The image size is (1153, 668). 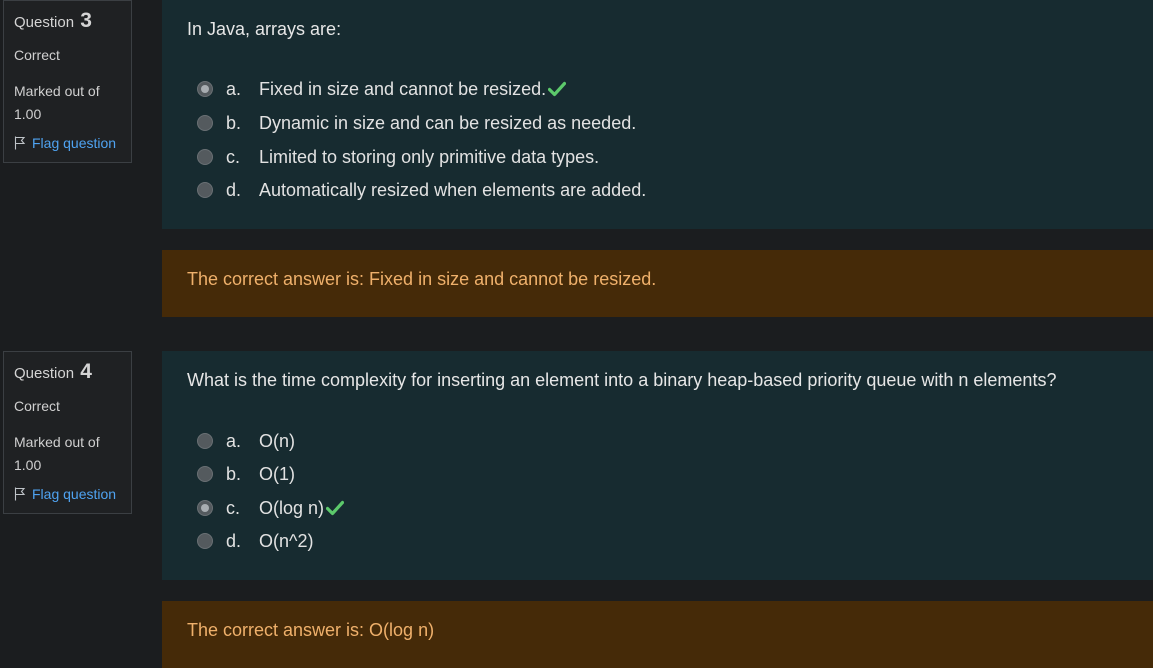 What do you see at coordinates (277, 473) in the screenshot?
I see `answer-text: O(1)` at bounding box center [277, 473].